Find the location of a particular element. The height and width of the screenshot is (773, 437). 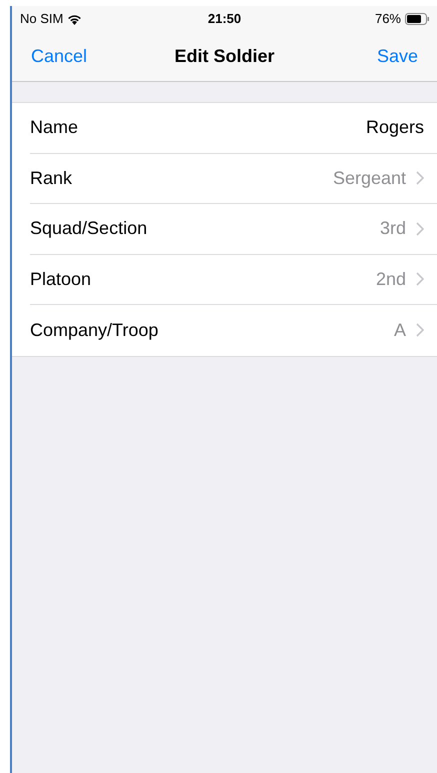

form-row: Rank Sergeant is located at coordinates (224, 179).